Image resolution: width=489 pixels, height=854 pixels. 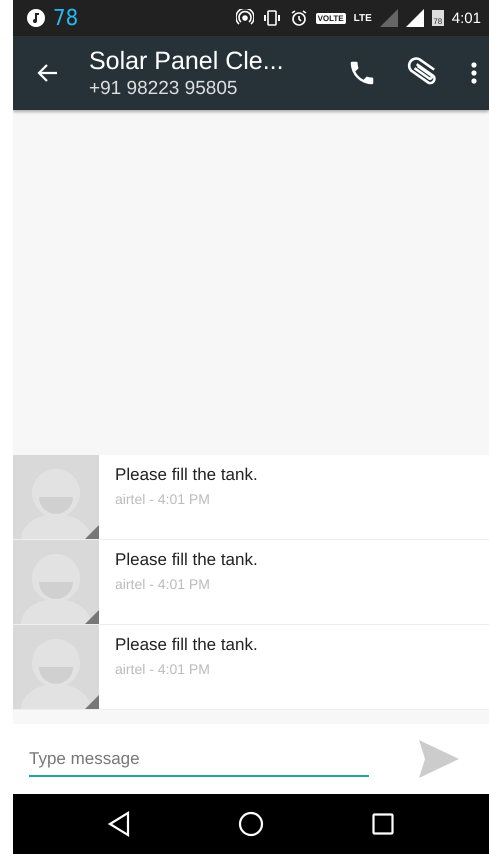 What do you see at coordinates (36, 18) in the screenshot?
I see `music-icon` at bounding box center [36, 18].